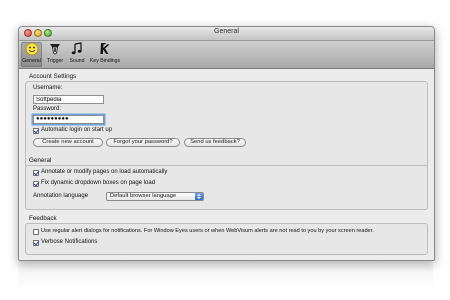  I want to click on automatic-login-label: Automatic login on start up, so click(77, 130).